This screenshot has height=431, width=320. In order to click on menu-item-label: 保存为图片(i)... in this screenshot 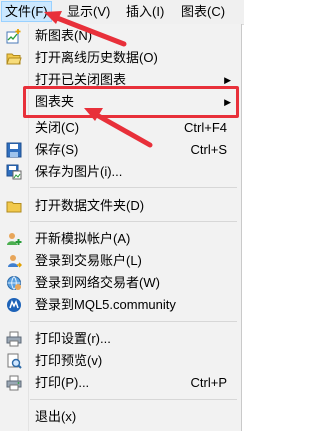, I will do `click(79, 171)`.